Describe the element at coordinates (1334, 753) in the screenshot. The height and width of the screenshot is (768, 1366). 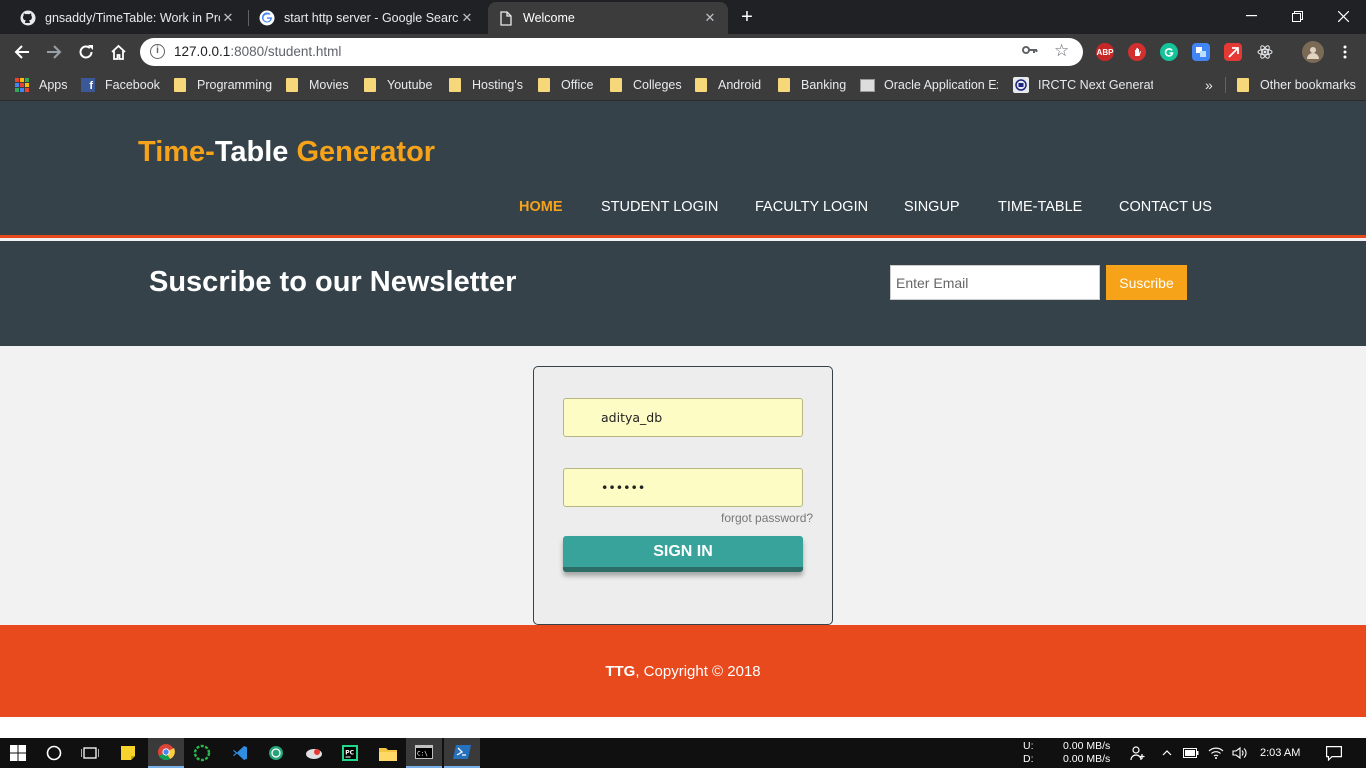
I see `notifications-icon` at that location.